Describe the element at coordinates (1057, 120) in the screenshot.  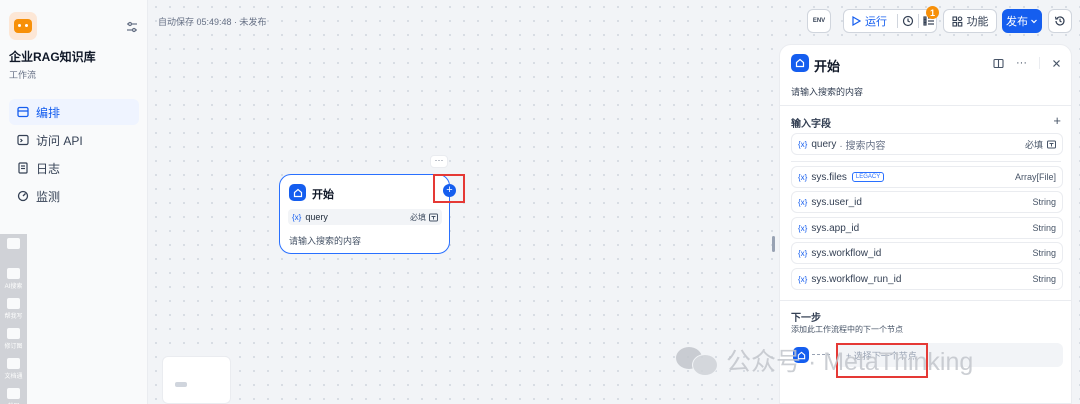
I see `add-field-button: +` at that location.